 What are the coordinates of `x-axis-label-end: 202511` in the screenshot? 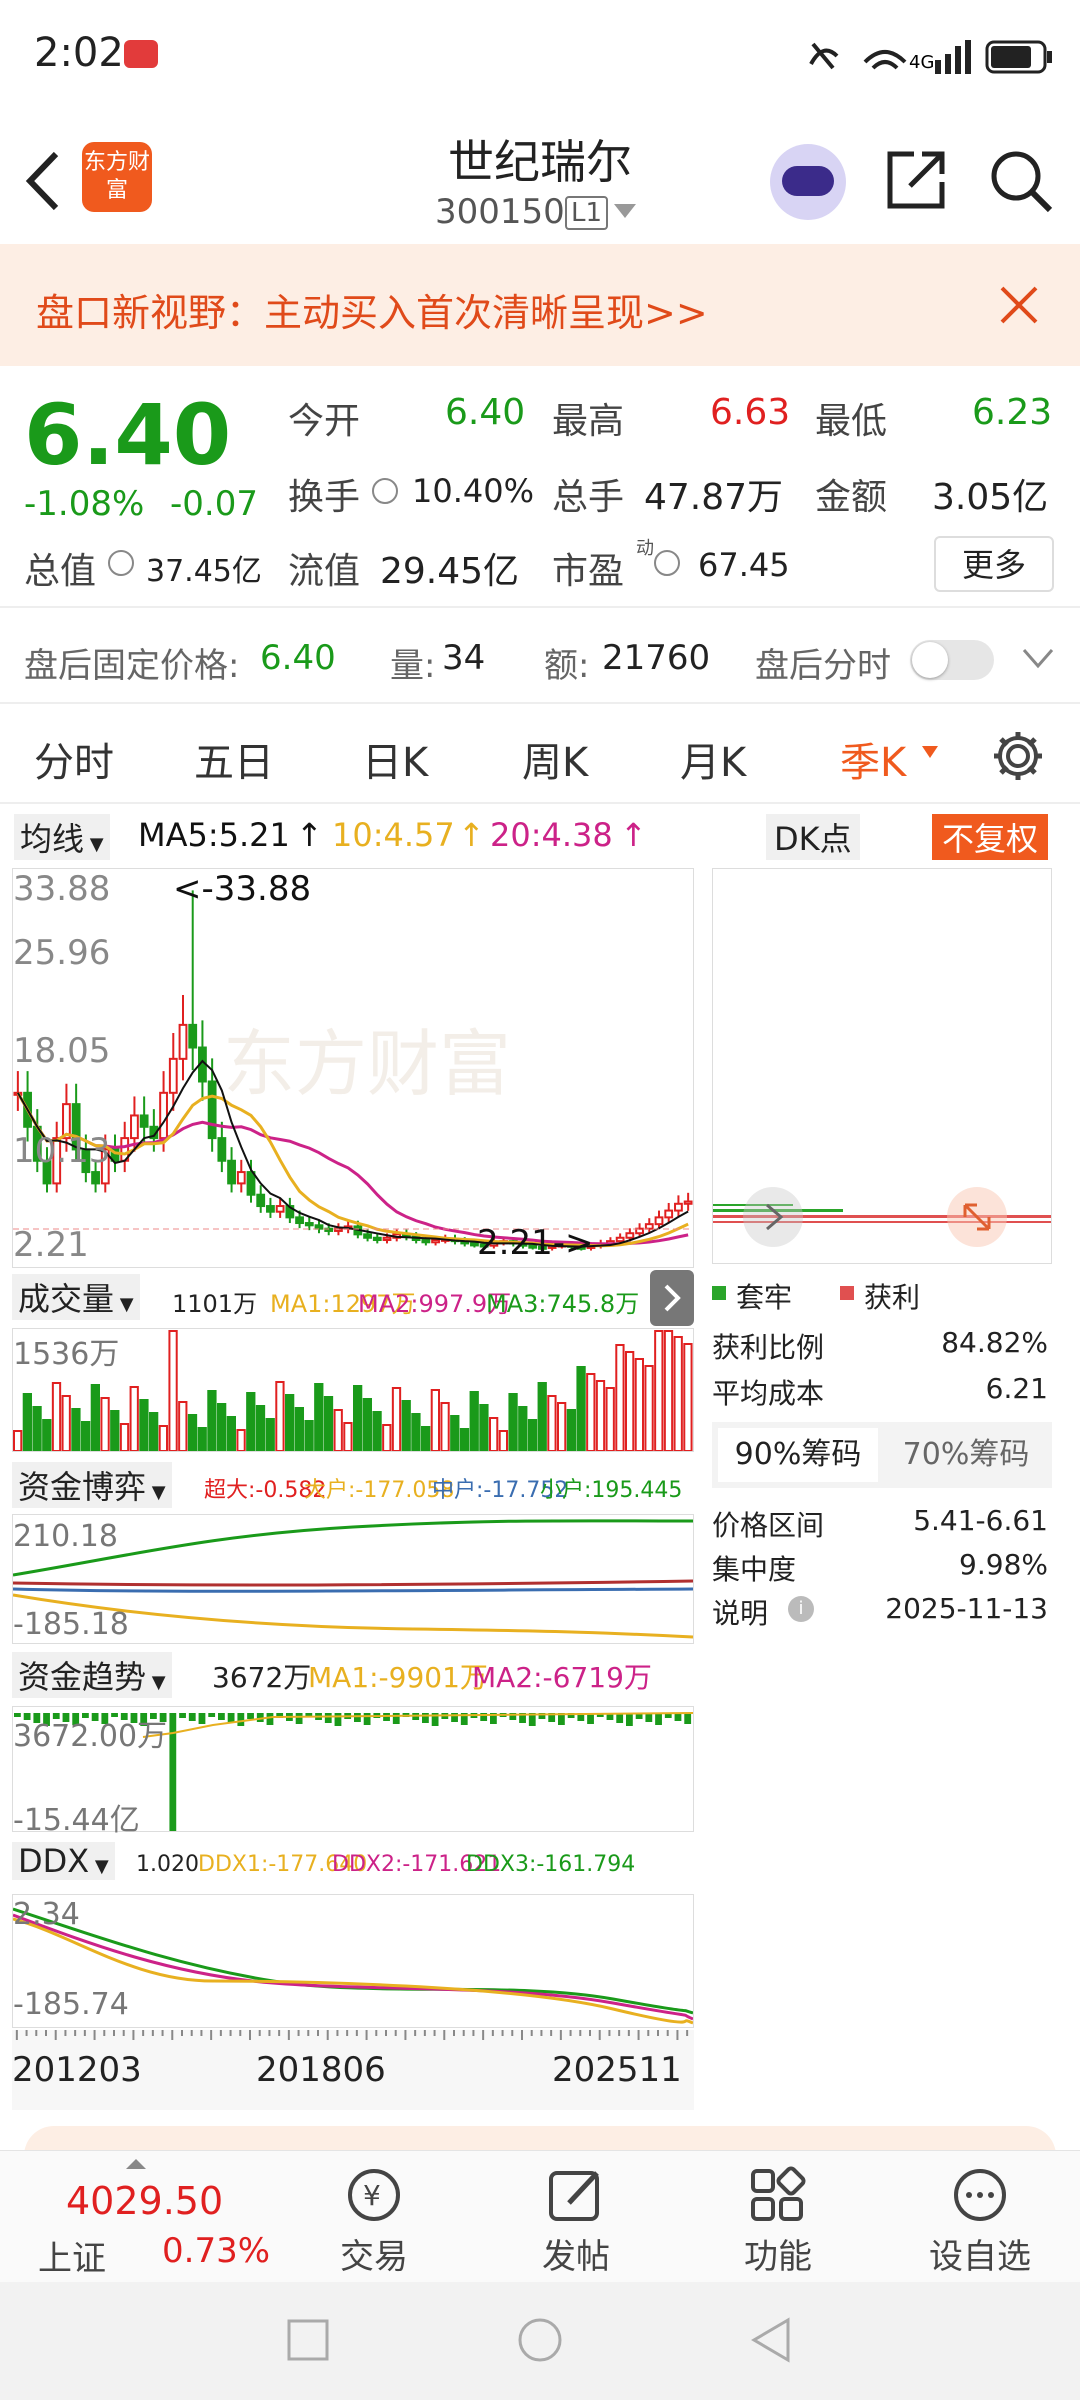 It's located at (617, 2070).